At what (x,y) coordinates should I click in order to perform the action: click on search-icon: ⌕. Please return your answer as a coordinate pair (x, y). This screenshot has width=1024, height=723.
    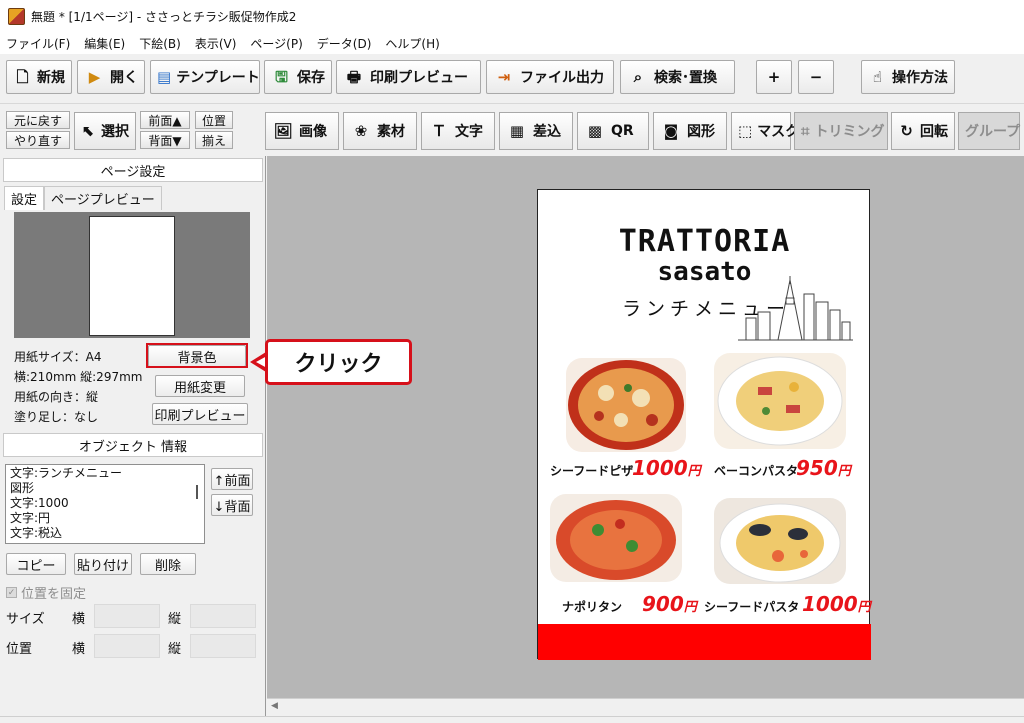
    Looking at the image, I should click on (638, 77).